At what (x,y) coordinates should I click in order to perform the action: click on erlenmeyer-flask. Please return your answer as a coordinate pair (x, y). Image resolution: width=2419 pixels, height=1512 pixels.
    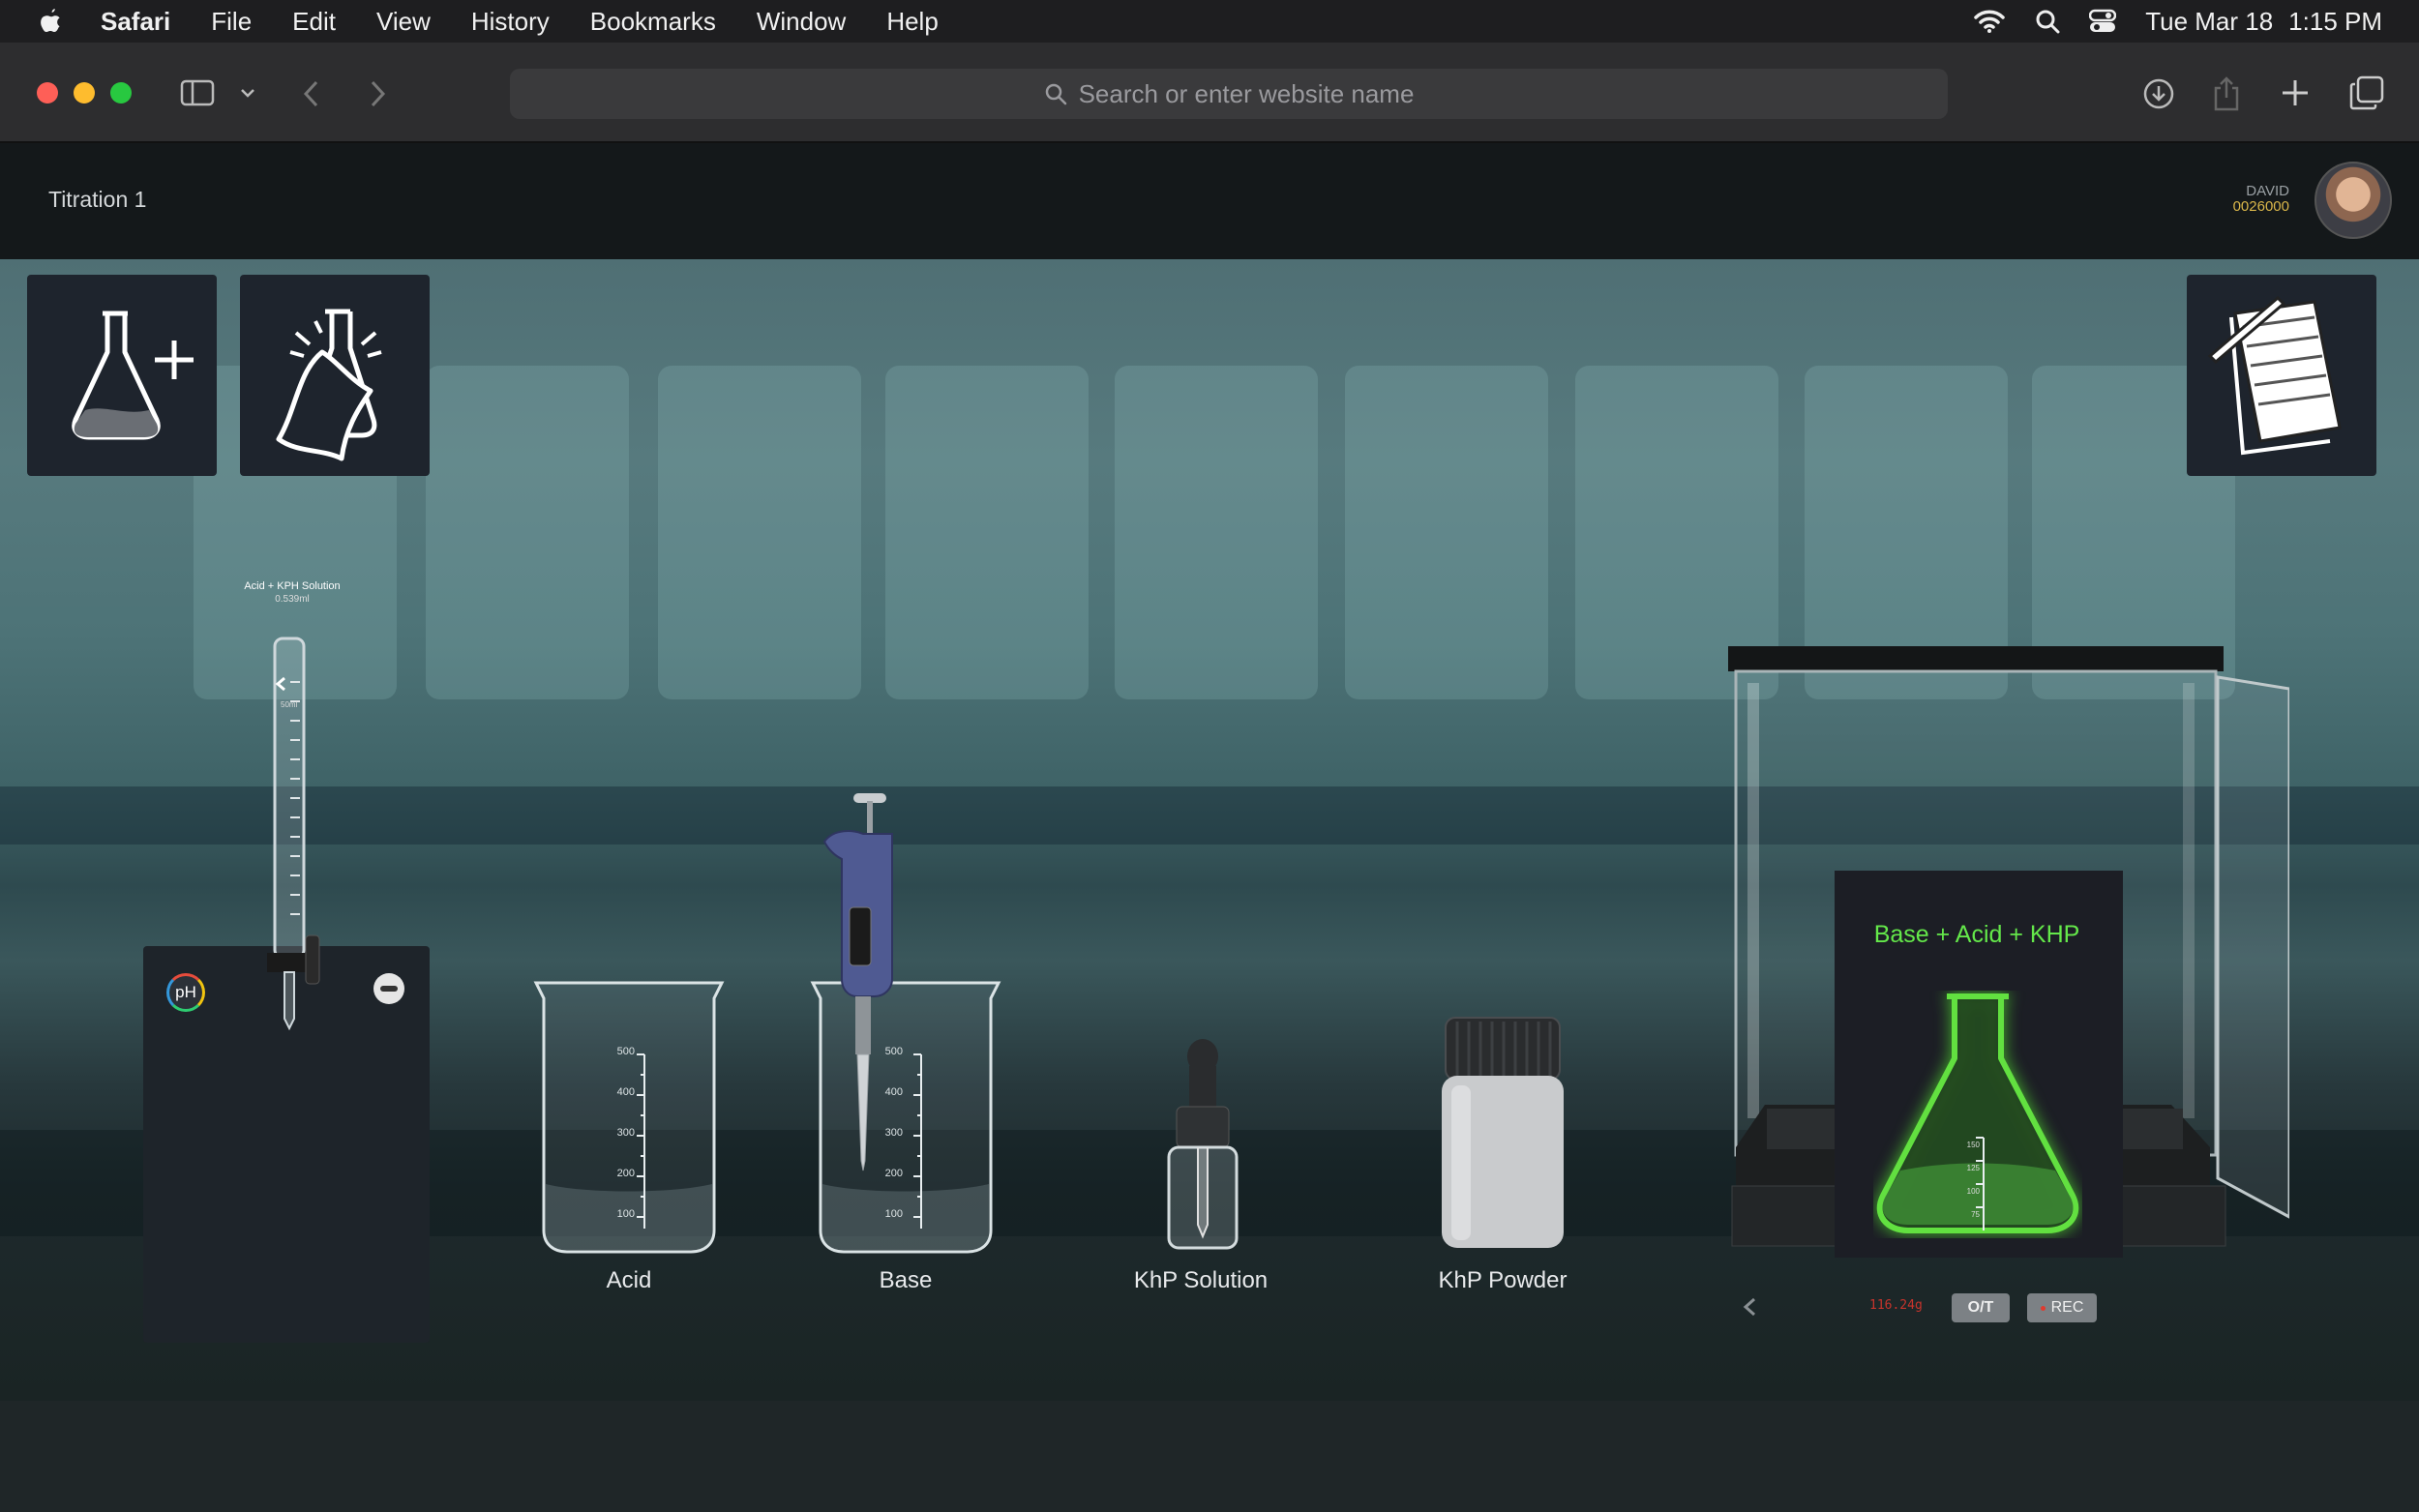
    Looking at the image, I should click on (1978, 1114).